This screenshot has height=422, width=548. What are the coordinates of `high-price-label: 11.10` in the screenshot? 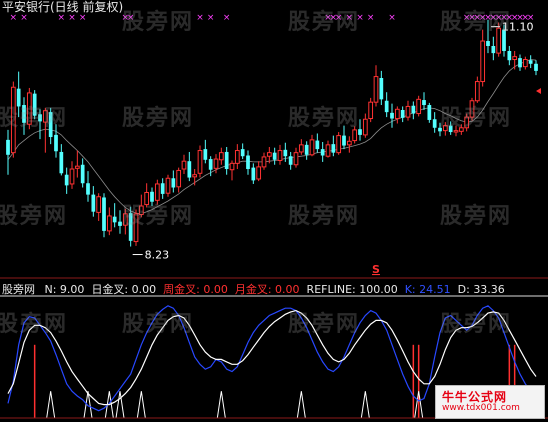 It's located at (518, 27).